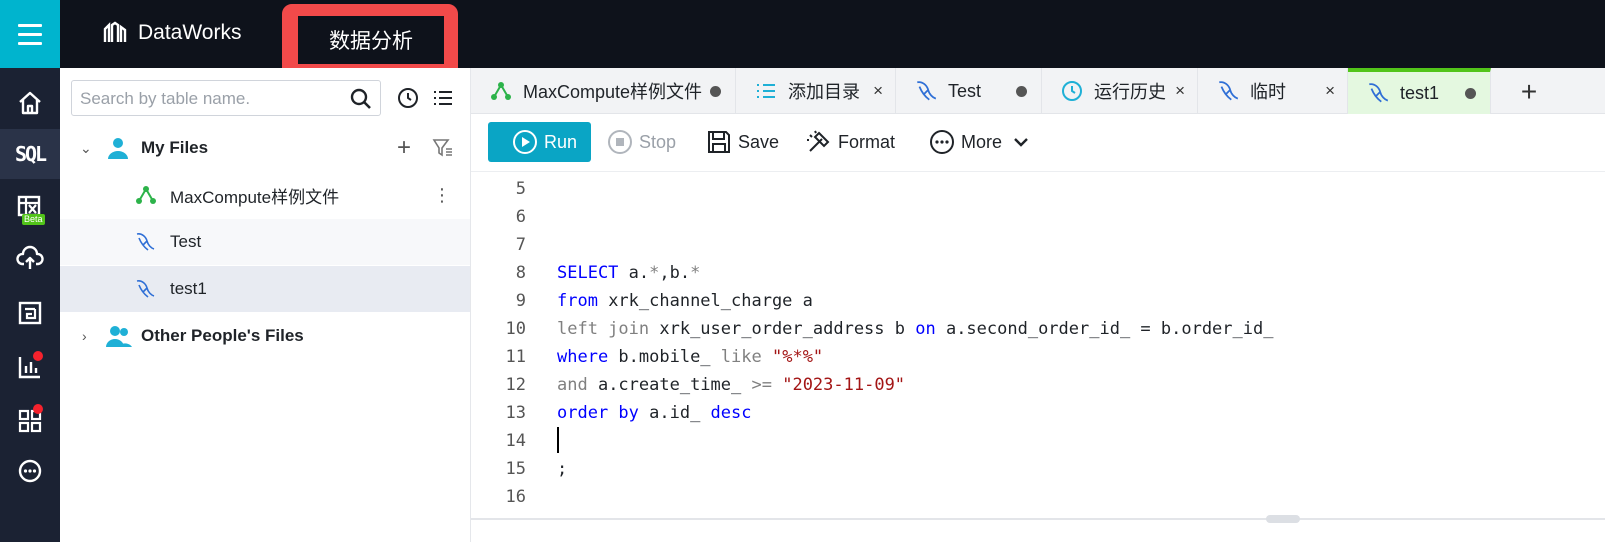  I want to click on line-number: 11, so click(515, 357).